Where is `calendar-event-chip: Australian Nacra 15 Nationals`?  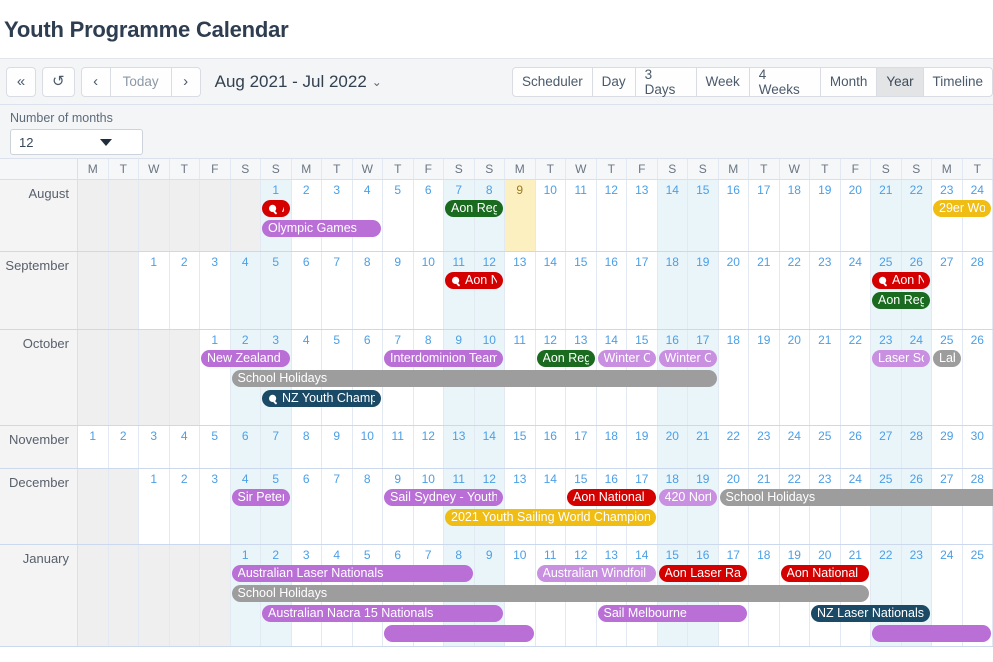 calendar-event-chip: Australian Nacra 15 Nationals is located at coordinates (382, 613).